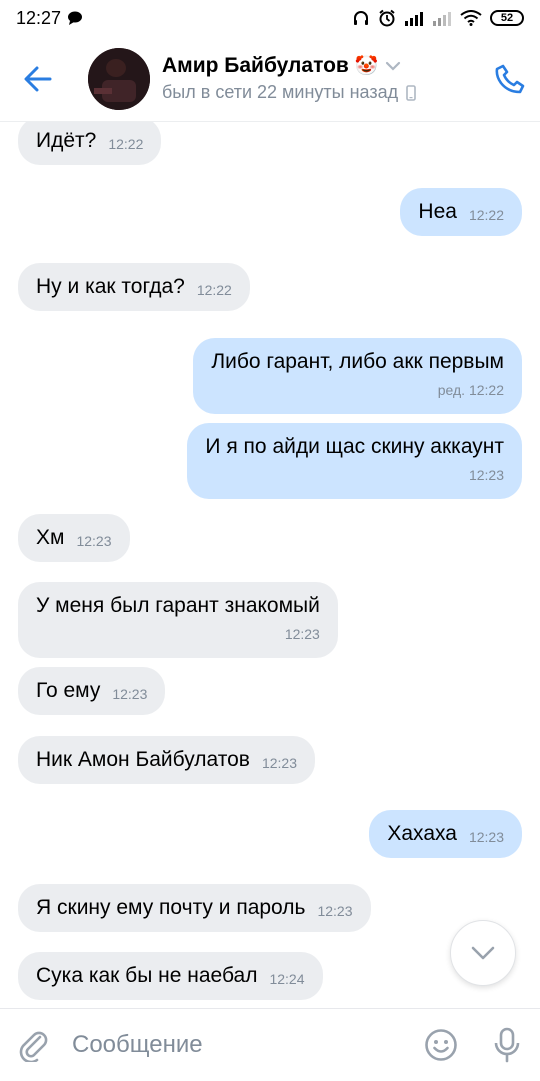  I want to click on message-text: И я по айди щас скину аккаунт, so click(354, 446).